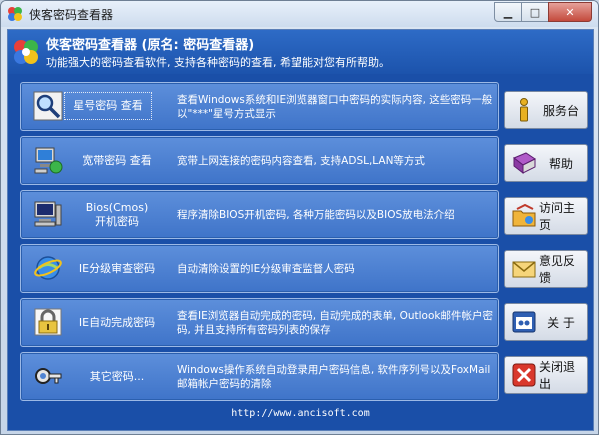 The width and height of the screenshot is (599, 435). What do you see at coordinates (560, 163) in the screenshot?
I see `button-label: 帮助` at bounding box center [560, 163].